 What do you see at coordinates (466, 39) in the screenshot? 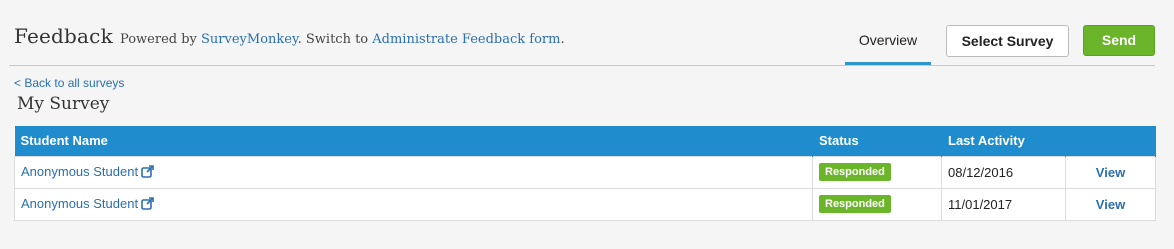
I see `administrate-feedback-link: Administrate Feedback form` at bounding box center [466, 39].